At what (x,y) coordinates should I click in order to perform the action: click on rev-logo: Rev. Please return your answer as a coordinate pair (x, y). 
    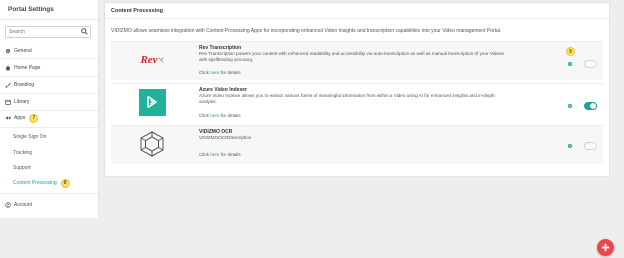
    Looking at the image, I should click on (152, 60).